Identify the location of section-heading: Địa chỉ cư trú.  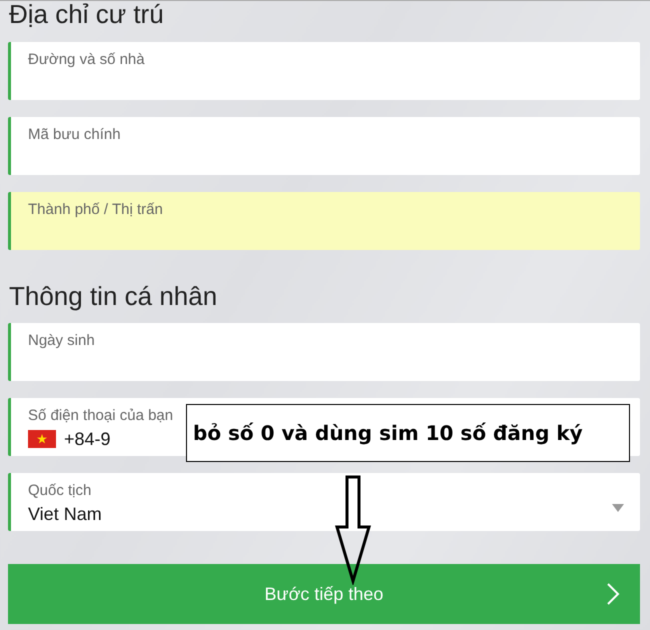
(86, 14).